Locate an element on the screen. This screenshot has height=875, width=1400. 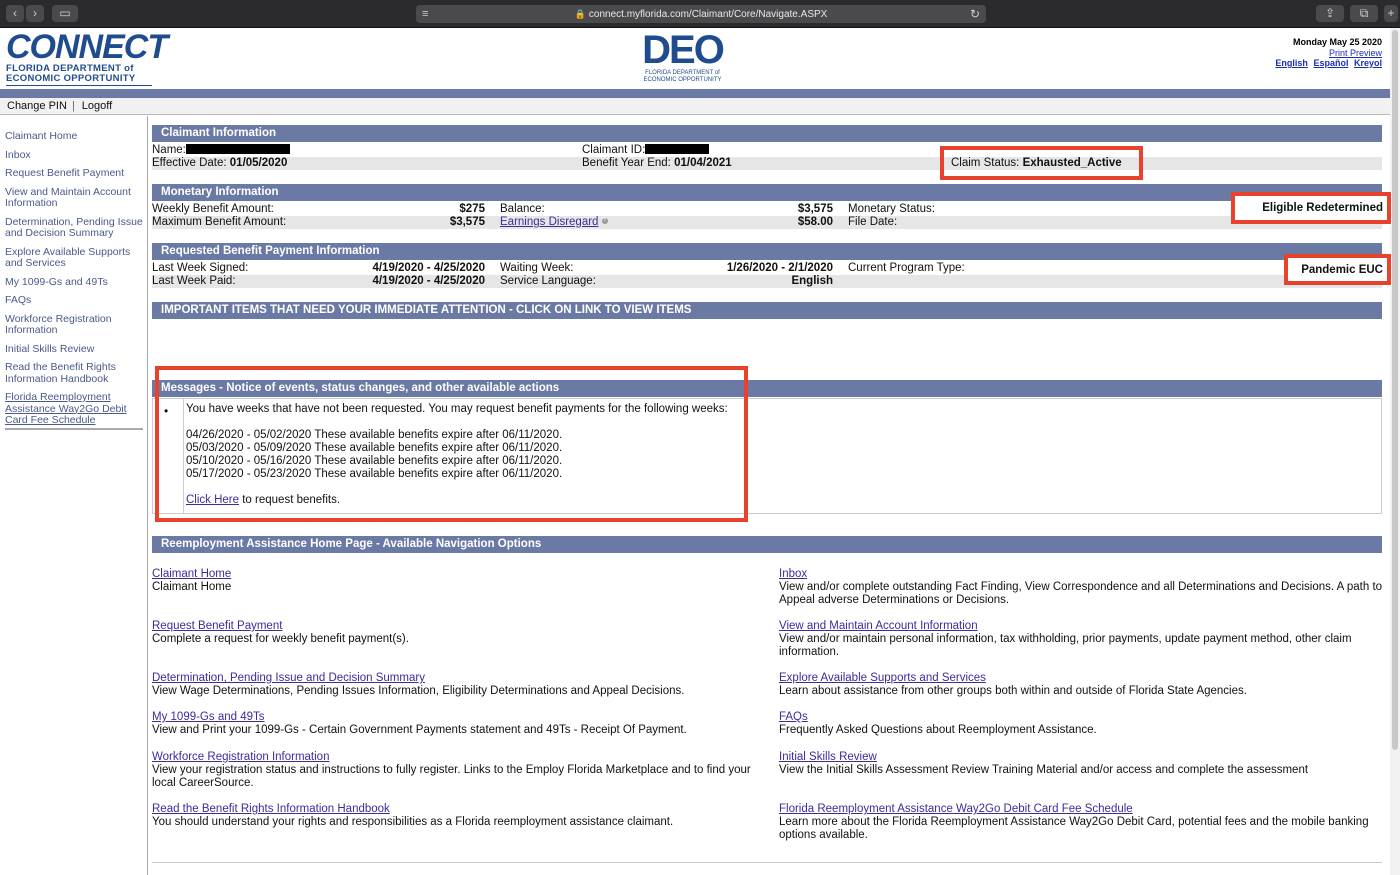
service-language-value: English is located at coordinates (812, 281).